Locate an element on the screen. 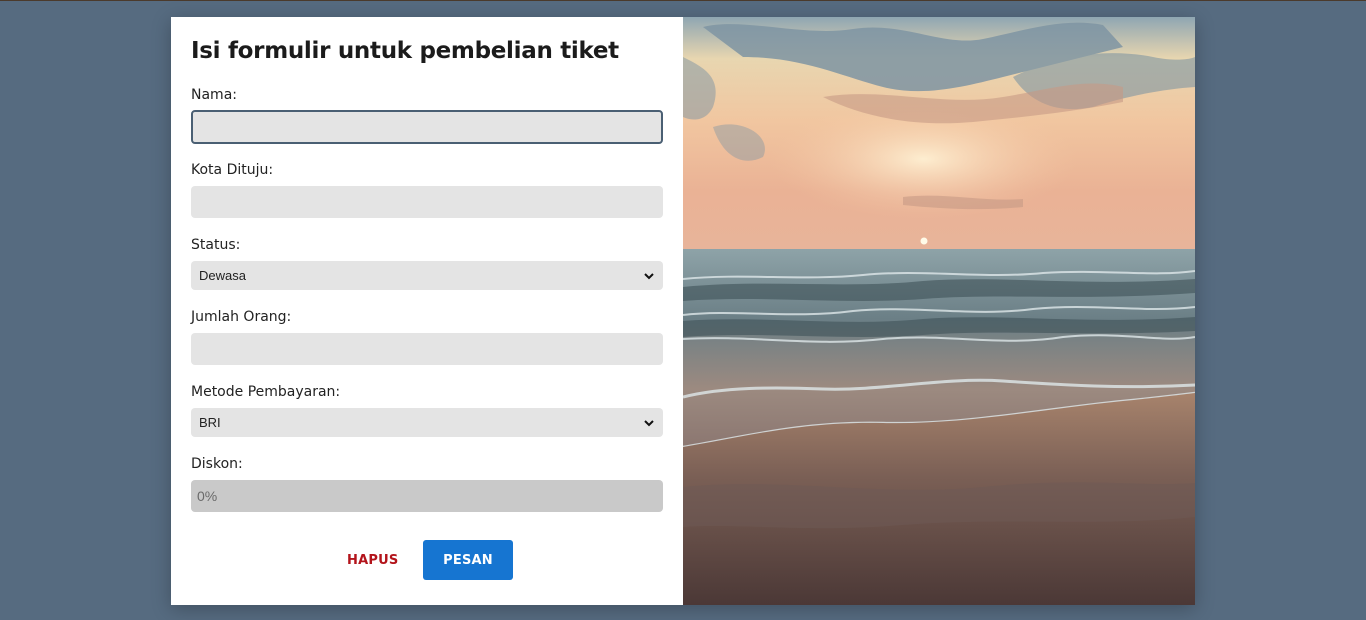 This screenshot has height=620, width=1366. sun is located at coordinates (924, 241).